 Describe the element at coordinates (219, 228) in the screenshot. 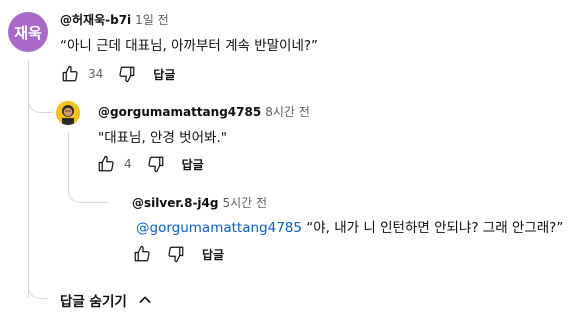

I see `mention-link: @gorgumamattang4785` at that location.